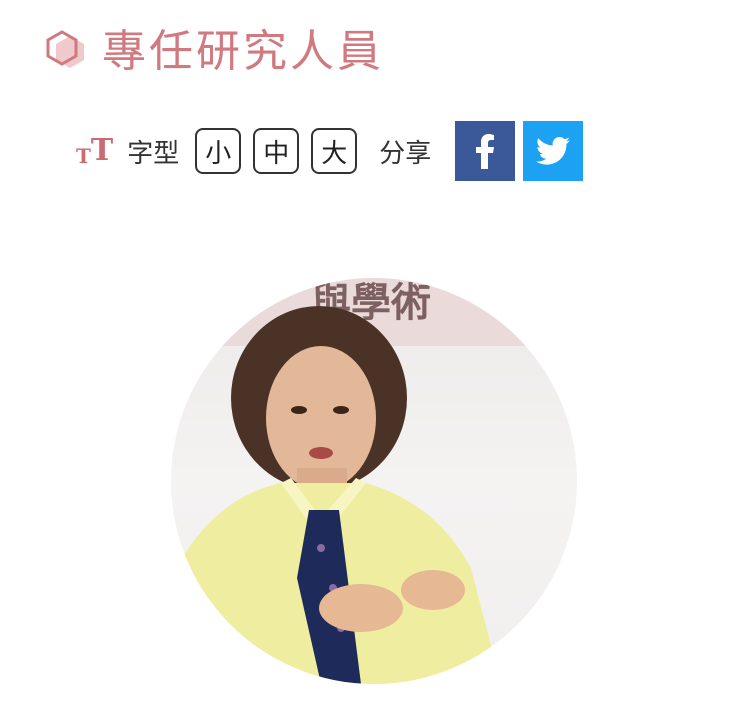 The image size is (750, 702). I want to click on facebook-icon, so click(485, 151).